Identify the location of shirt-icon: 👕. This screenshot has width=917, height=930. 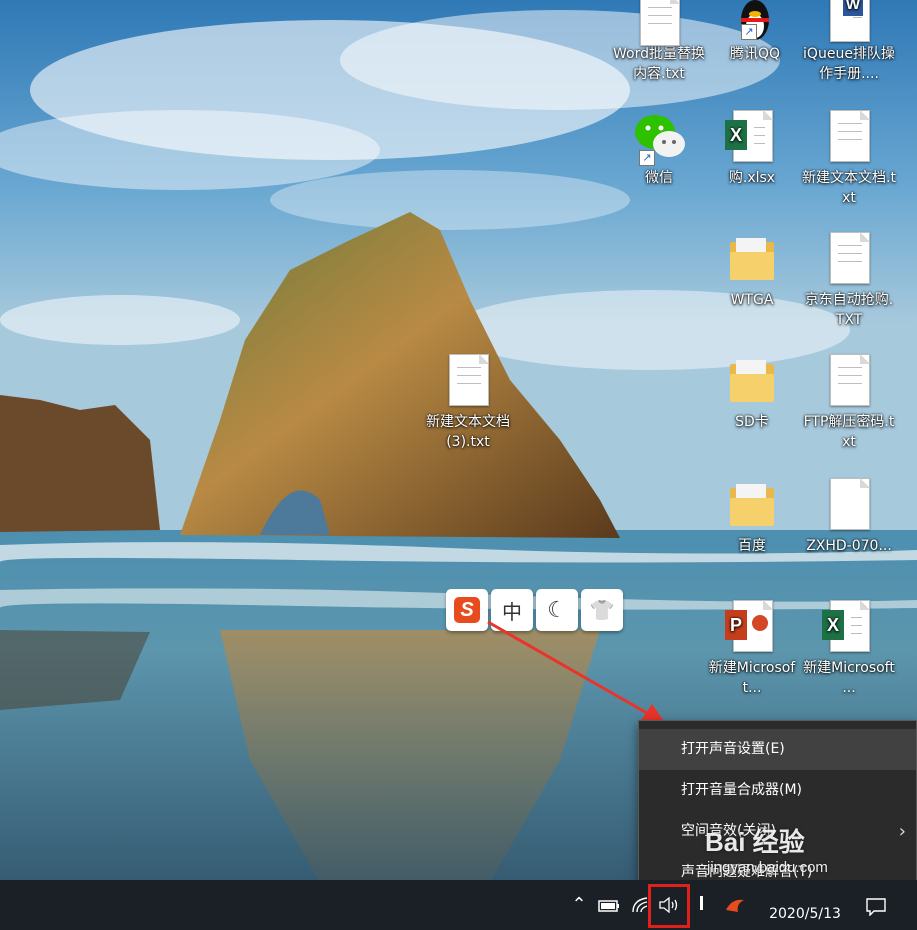
(602, 610).